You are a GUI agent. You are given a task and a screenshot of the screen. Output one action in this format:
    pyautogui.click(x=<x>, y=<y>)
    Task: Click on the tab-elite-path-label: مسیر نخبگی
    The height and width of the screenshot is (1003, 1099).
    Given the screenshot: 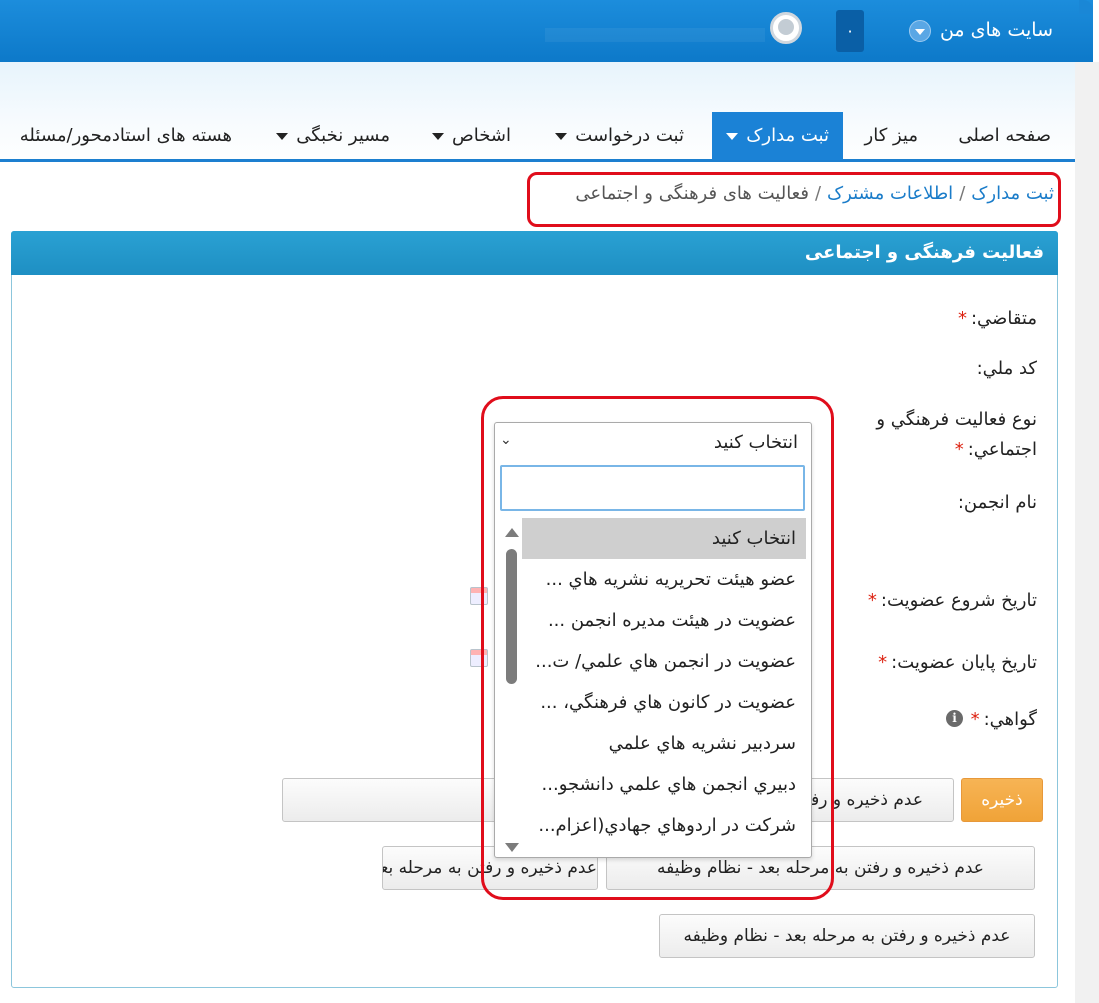 What is the action you would take?
    pyautogui.click(x=343, y=135)
    